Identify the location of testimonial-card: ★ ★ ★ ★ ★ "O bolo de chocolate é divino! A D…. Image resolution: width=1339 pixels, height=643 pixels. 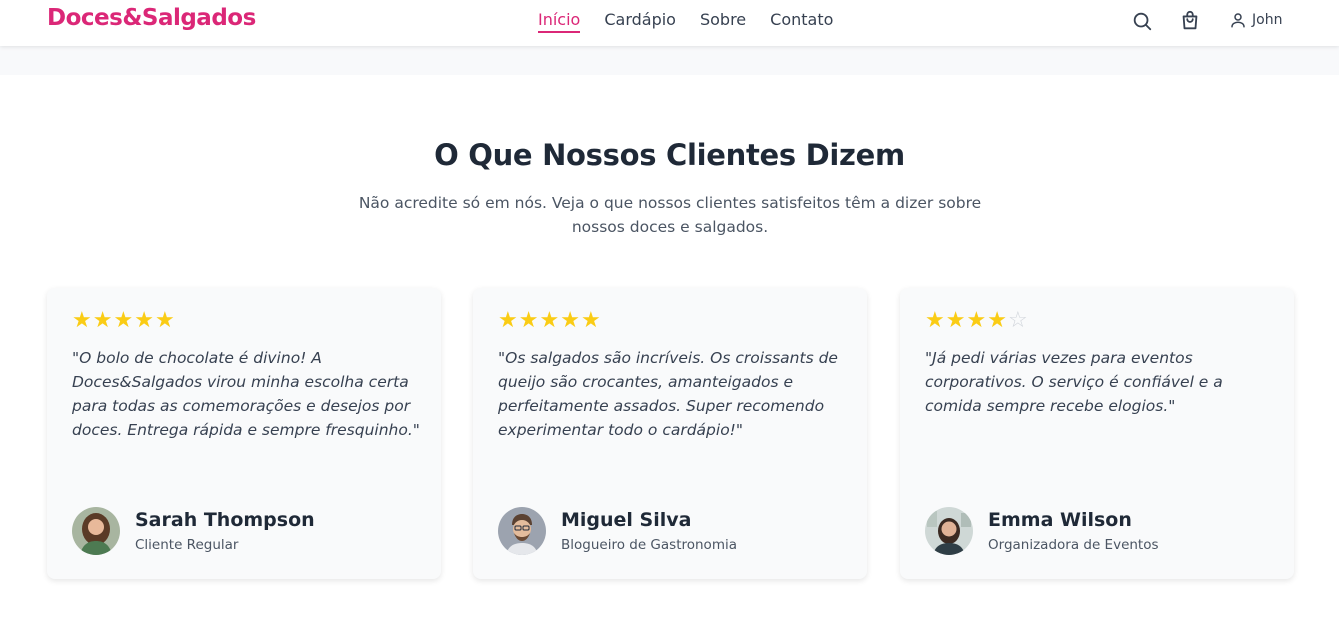
(244, 433).